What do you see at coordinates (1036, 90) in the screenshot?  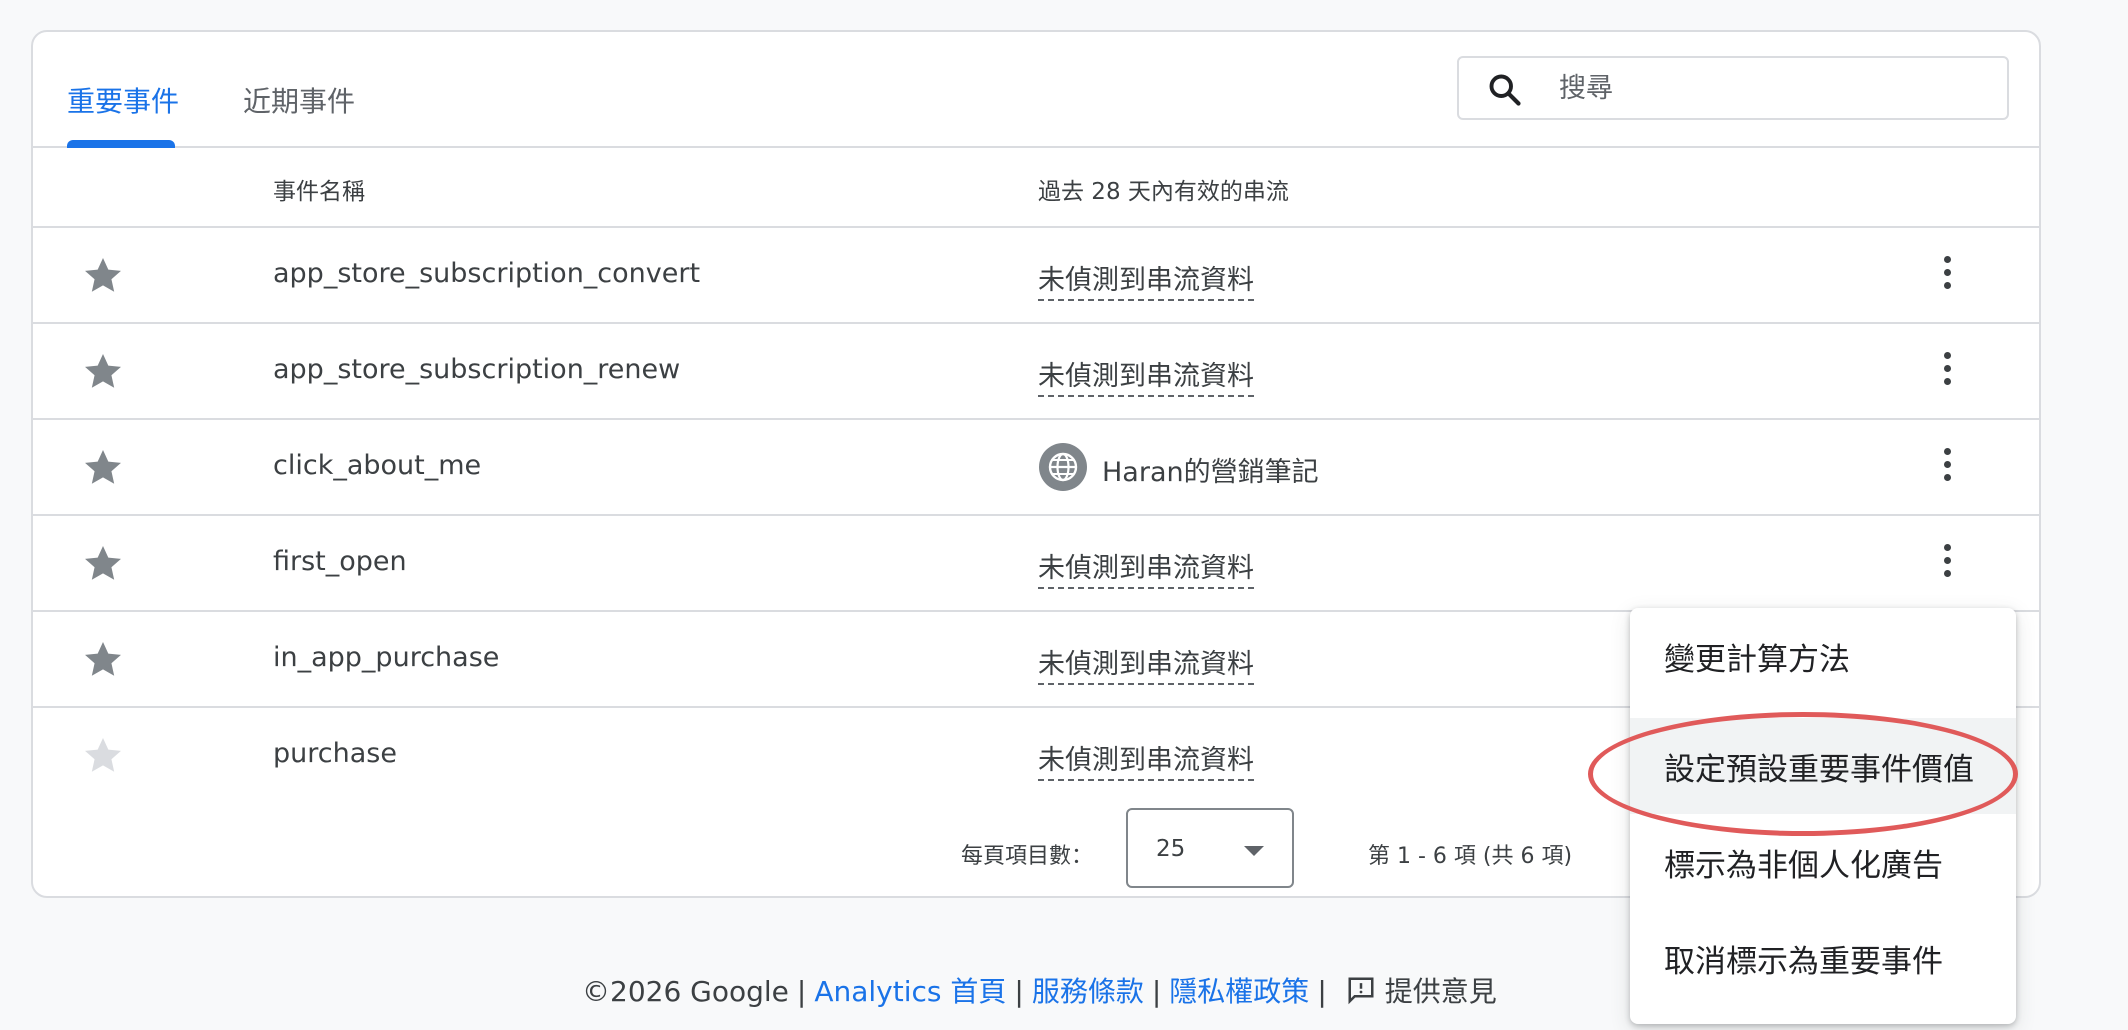 I see `tab-bar: 重要事件 近期事件` at bounding box center [1036, 90].